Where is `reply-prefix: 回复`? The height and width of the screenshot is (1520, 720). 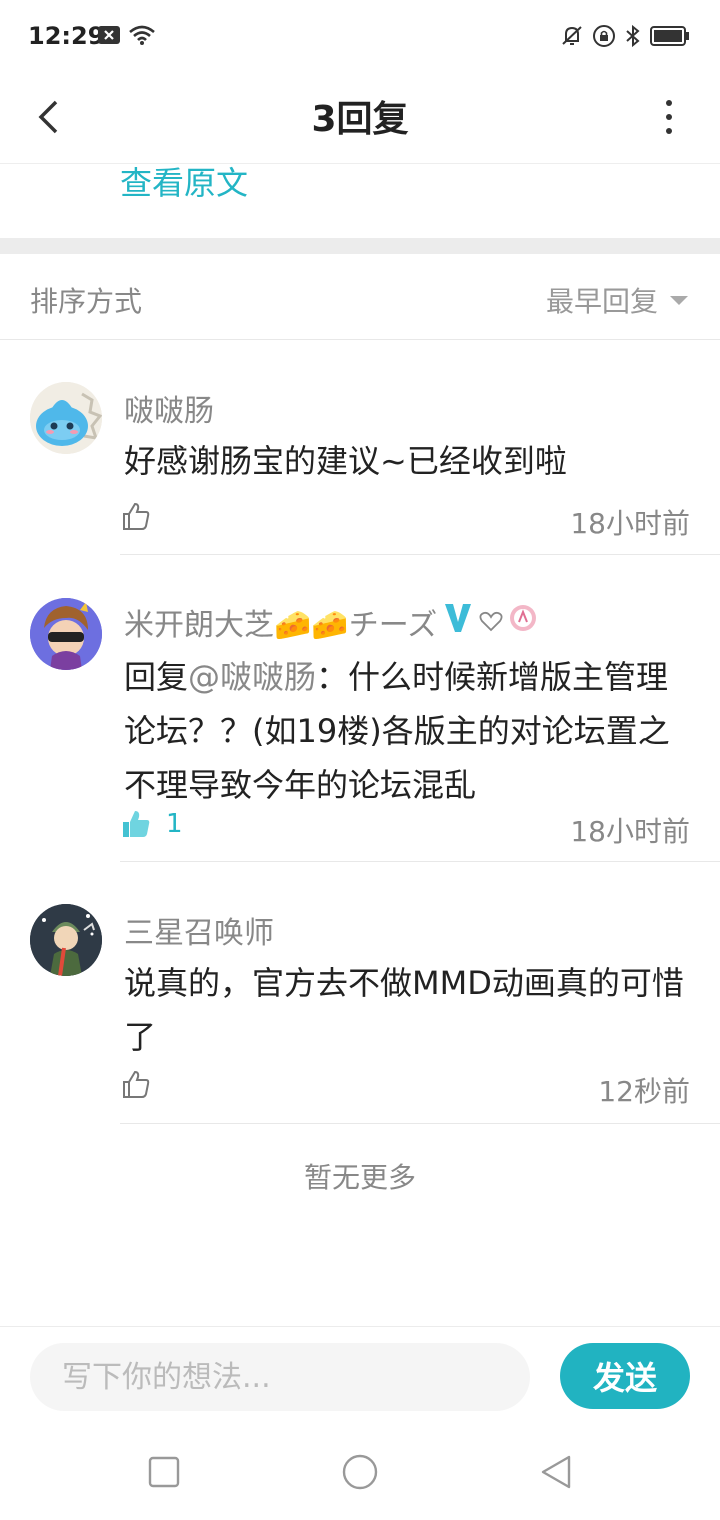 reply-prefix: 回复 is located at coordinates (156, 677).